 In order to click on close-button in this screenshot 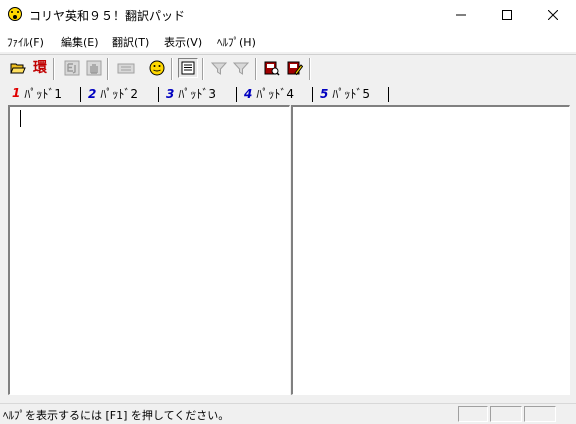, I will do `click(553, 15)`.